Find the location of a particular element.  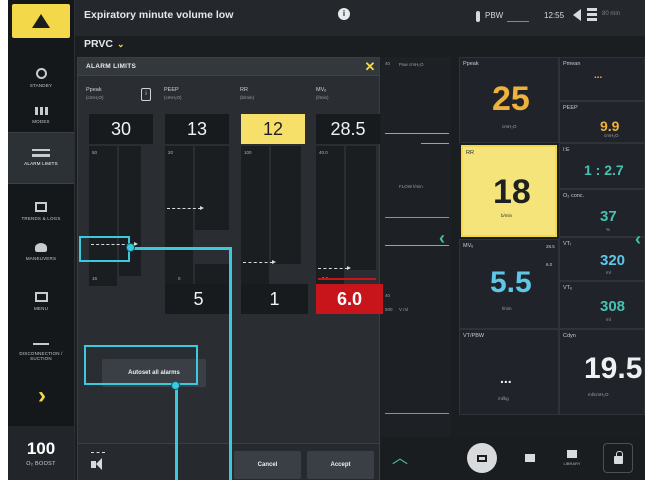

alarm-limits-icon is located at coordinates (41, 153).